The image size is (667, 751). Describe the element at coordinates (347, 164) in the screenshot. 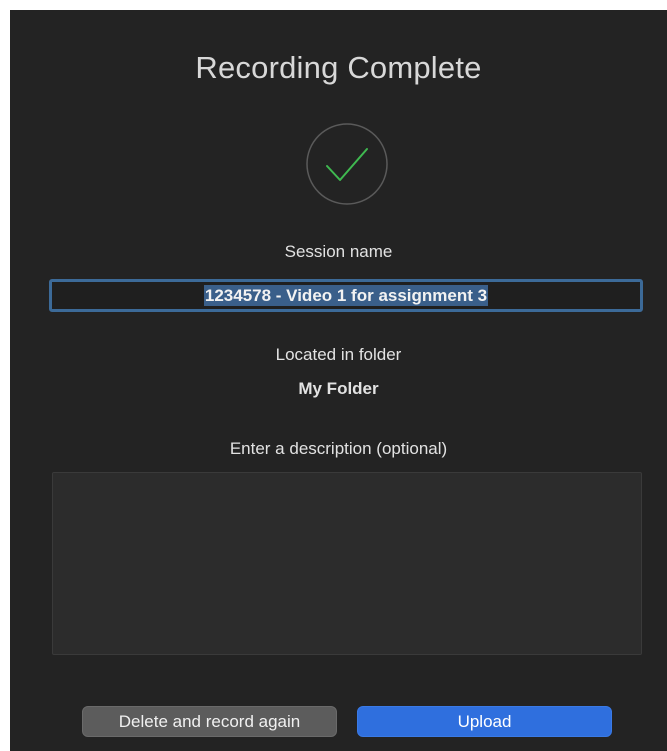

I see `checkmark-circle-icon` at that location.